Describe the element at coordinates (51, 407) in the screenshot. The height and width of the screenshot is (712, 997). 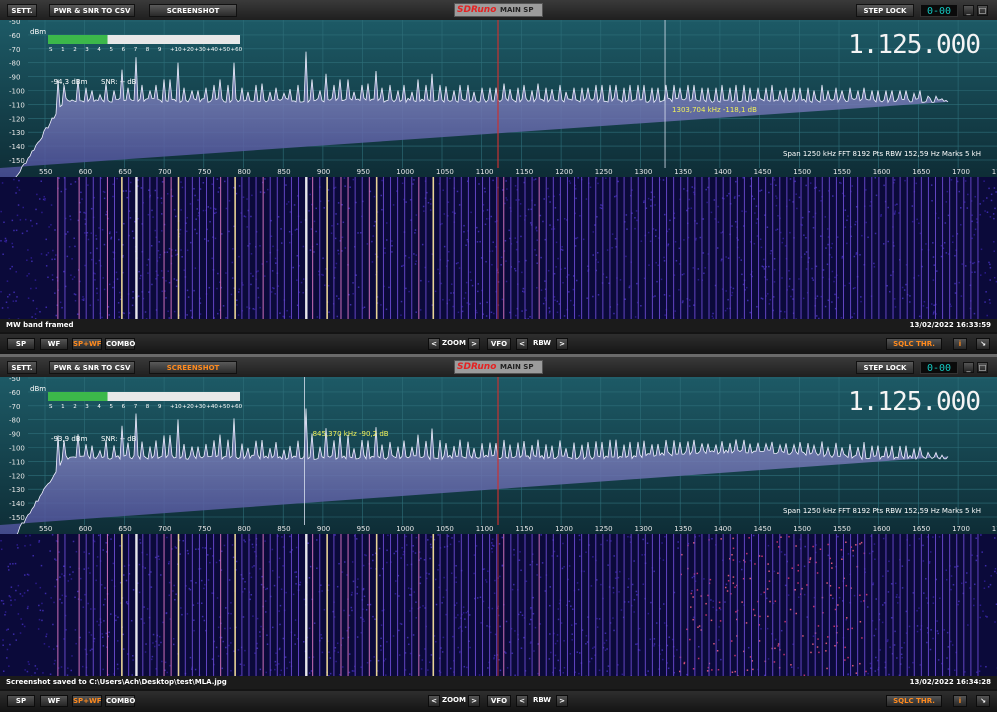
I see `s-meter-scale-label: S` at that location.